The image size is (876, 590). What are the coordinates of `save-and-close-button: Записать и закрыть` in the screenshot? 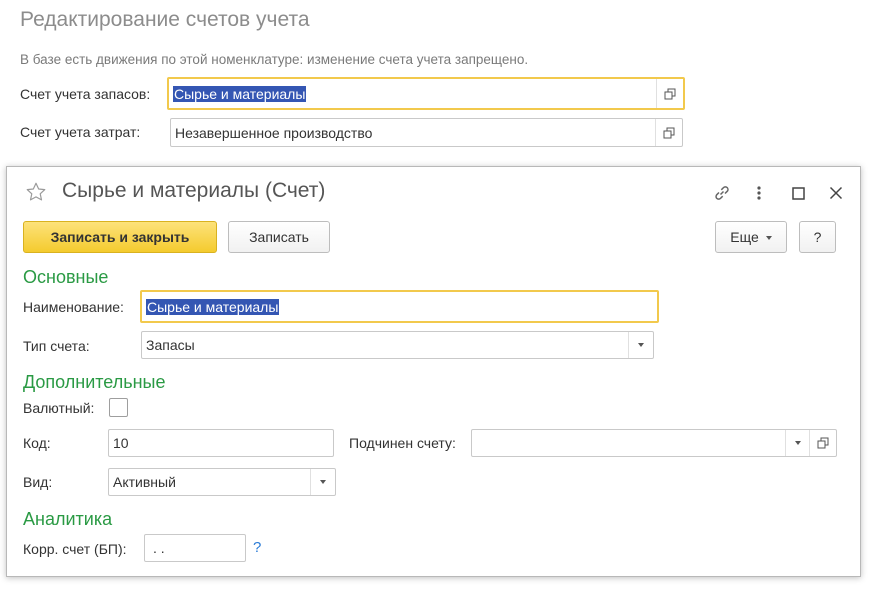 It's located at (120, 237).